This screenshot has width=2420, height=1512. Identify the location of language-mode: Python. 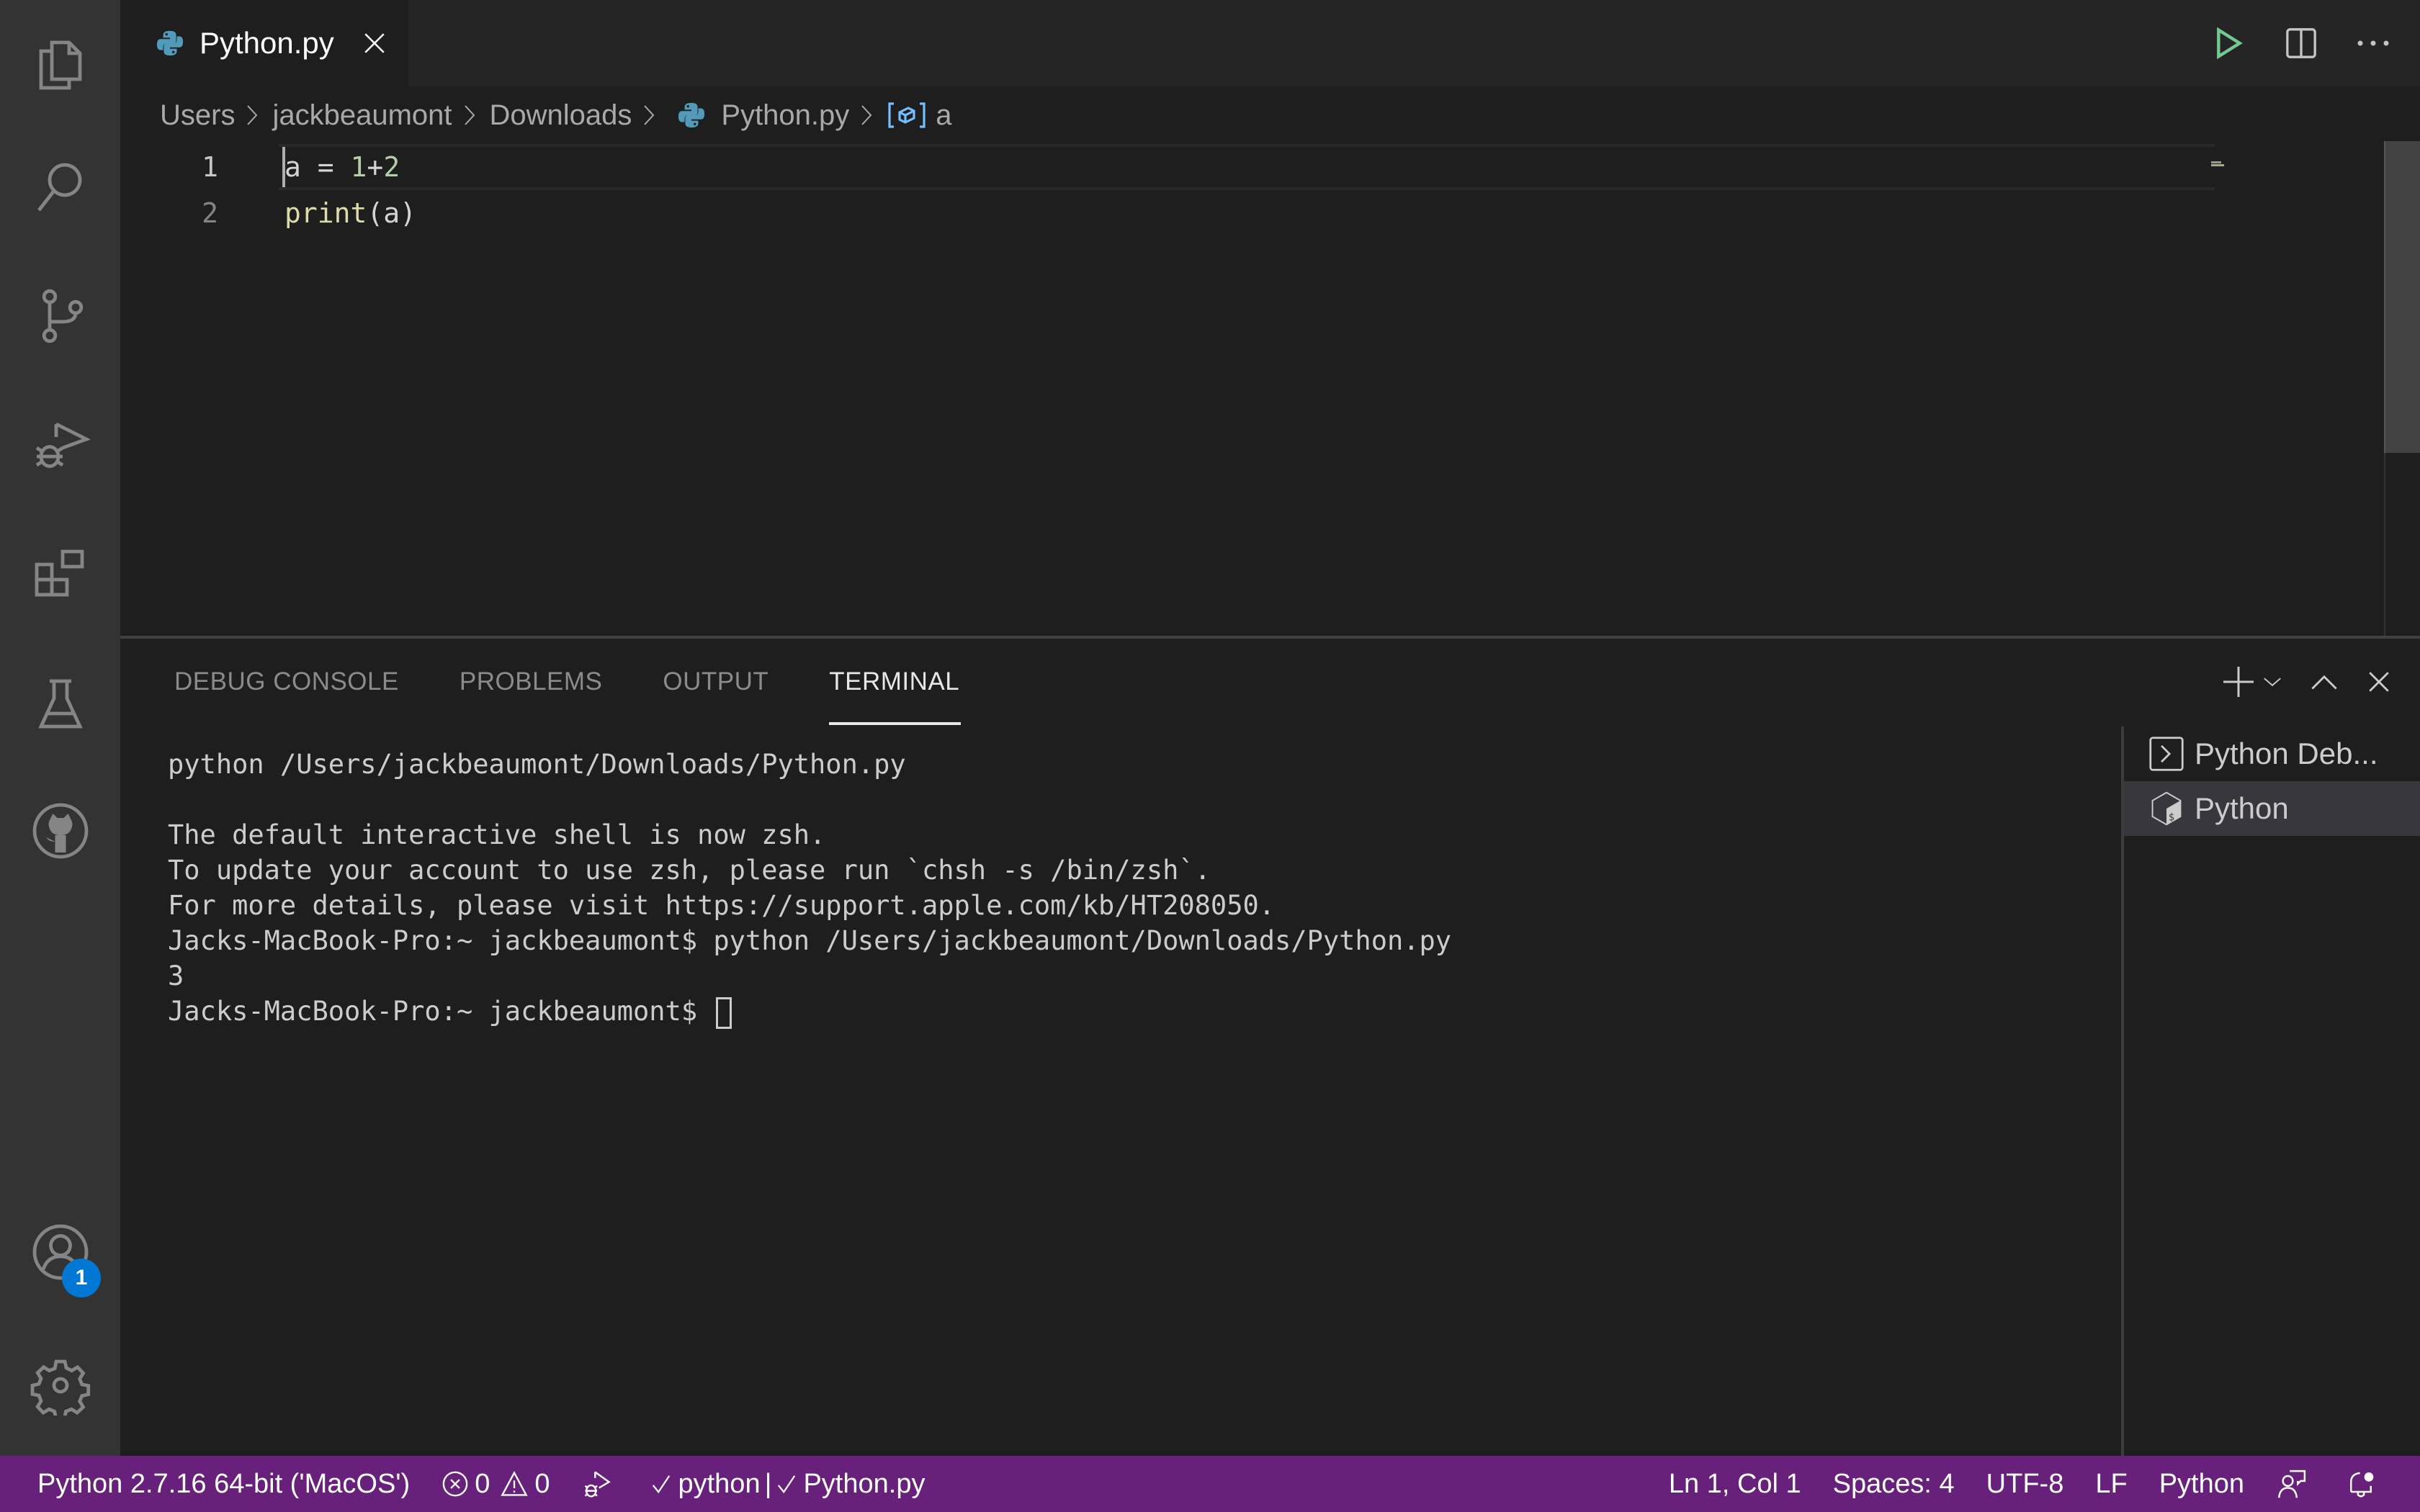
(2201, 1484).